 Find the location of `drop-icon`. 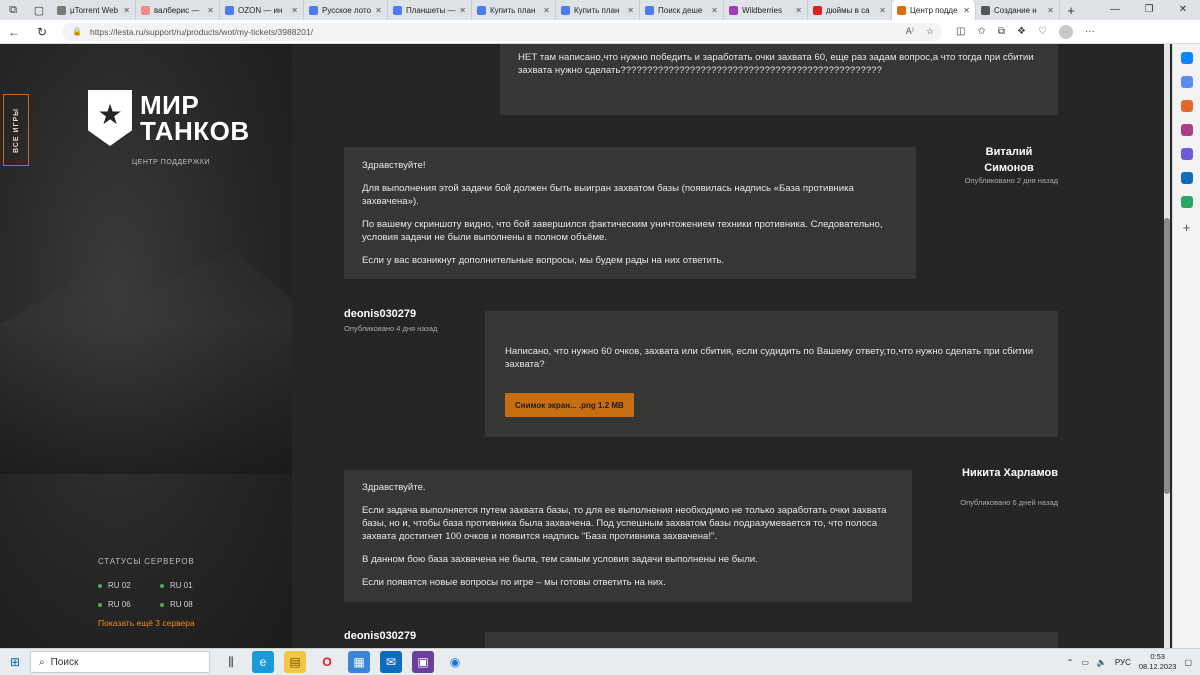

drop-icon is located at coordinates (1186, 202).